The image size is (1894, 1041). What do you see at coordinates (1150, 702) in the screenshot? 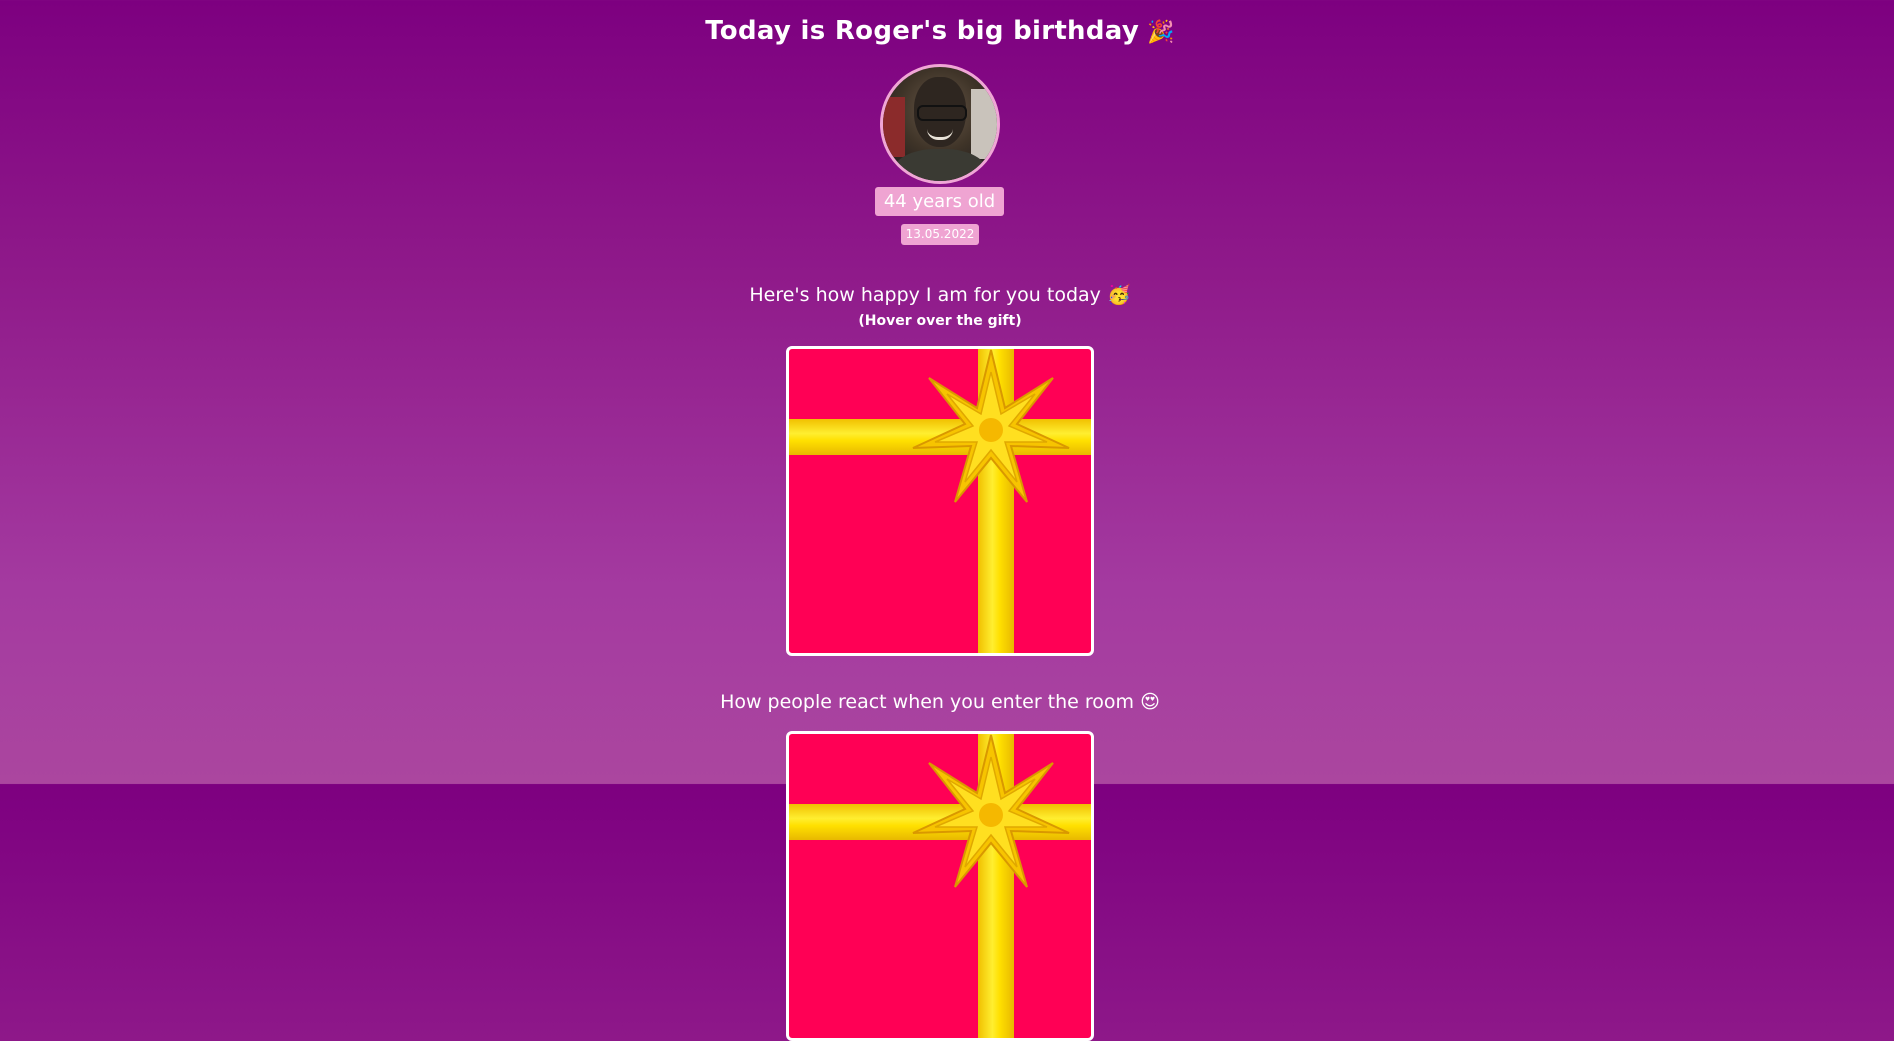
I see `heart-eyes-emoji: 😍` at bounding box center [1150, 702].